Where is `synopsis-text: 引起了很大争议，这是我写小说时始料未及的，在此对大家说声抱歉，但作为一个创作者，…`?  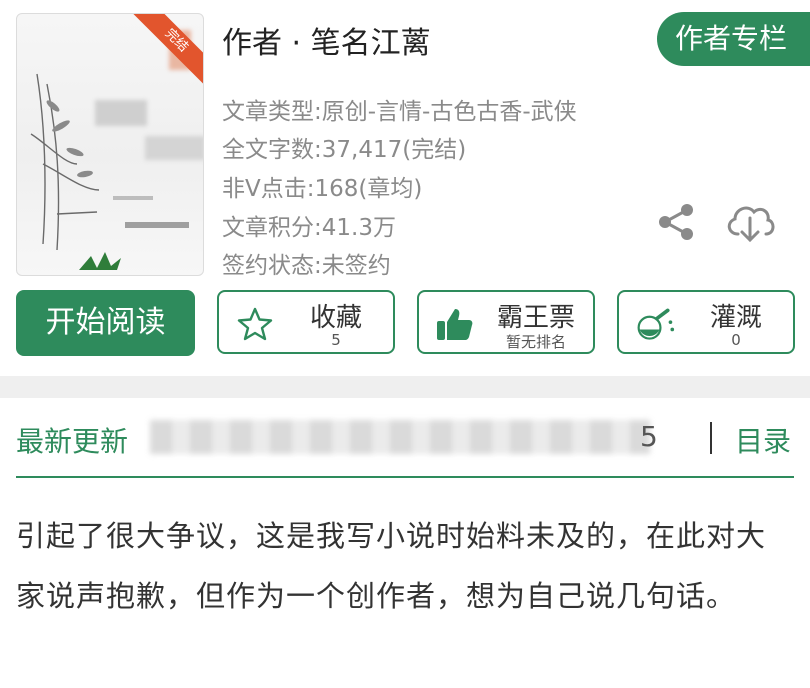
synopsis-text: 引起了很大争议，这是我写小说时始料未及的，在此对大家说声抱歉，但作为一个创作者，… is located at coordinates (391, 566).